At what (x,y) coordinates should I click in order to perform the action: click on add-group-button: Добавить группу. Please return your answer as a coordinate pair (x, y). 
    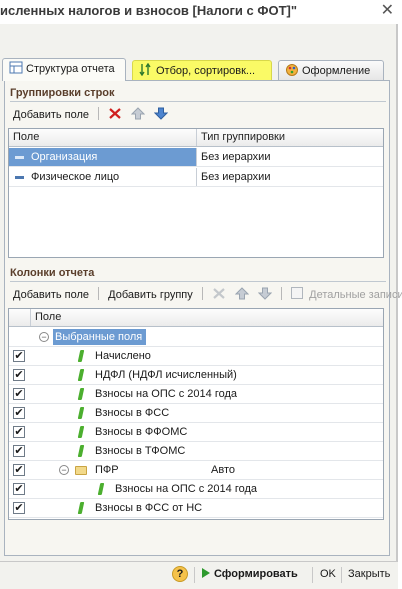
    Looking at the image, I should click on (150, 295).